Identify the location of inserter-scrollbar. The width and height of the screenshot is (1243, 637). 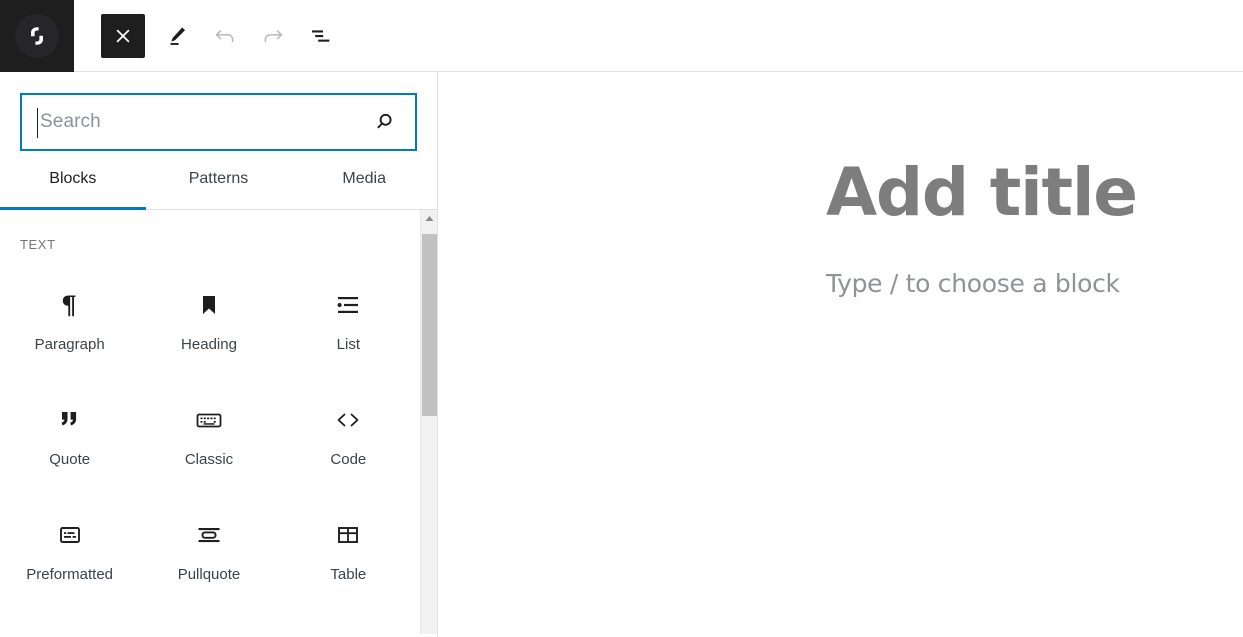
(428, 422).